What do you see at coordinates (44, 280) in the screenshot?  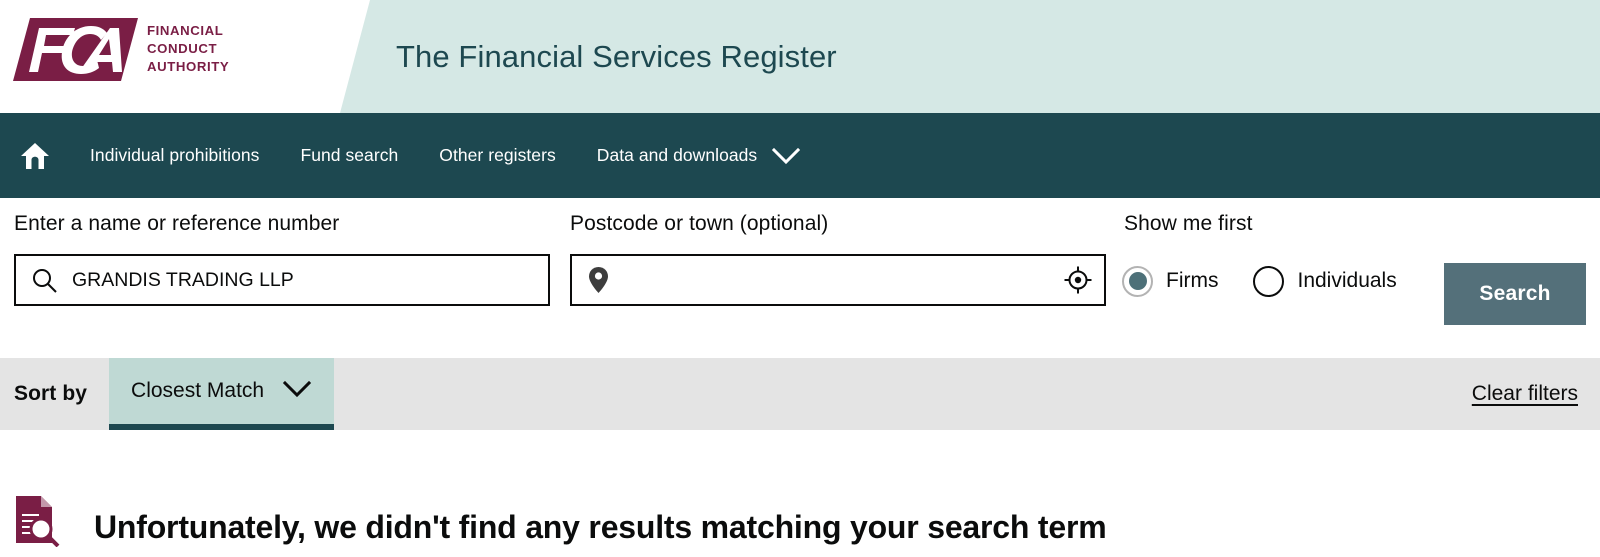 I see `search-icon` at bounding box center [44, 280].